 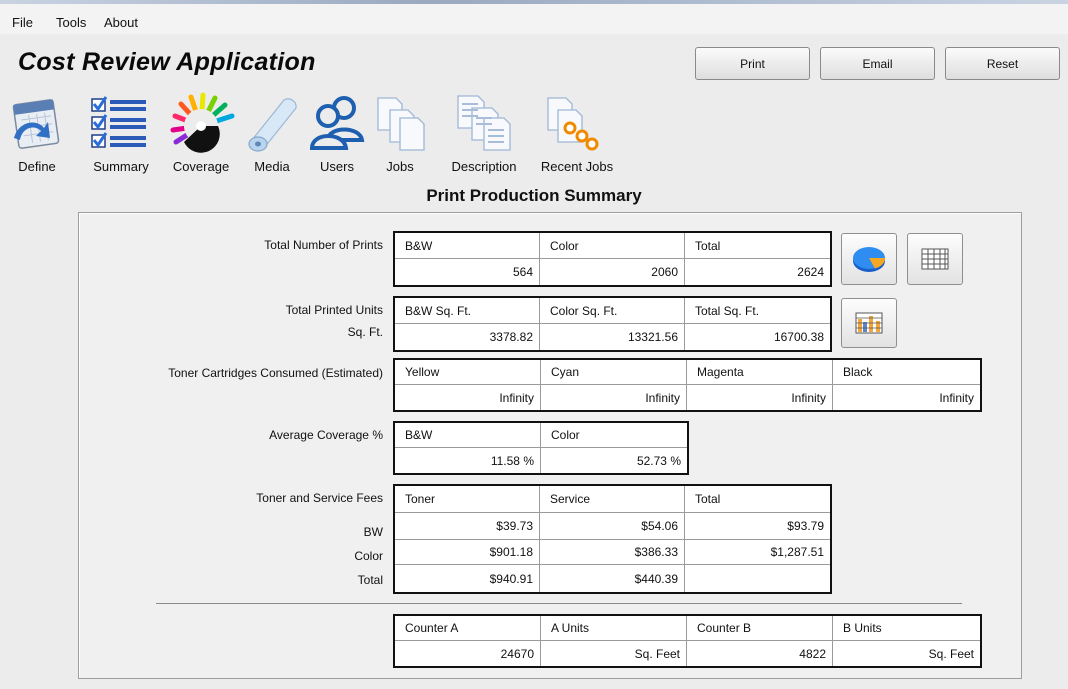 I want to click on menu-tools: Tools, so click(x=71, y=22).